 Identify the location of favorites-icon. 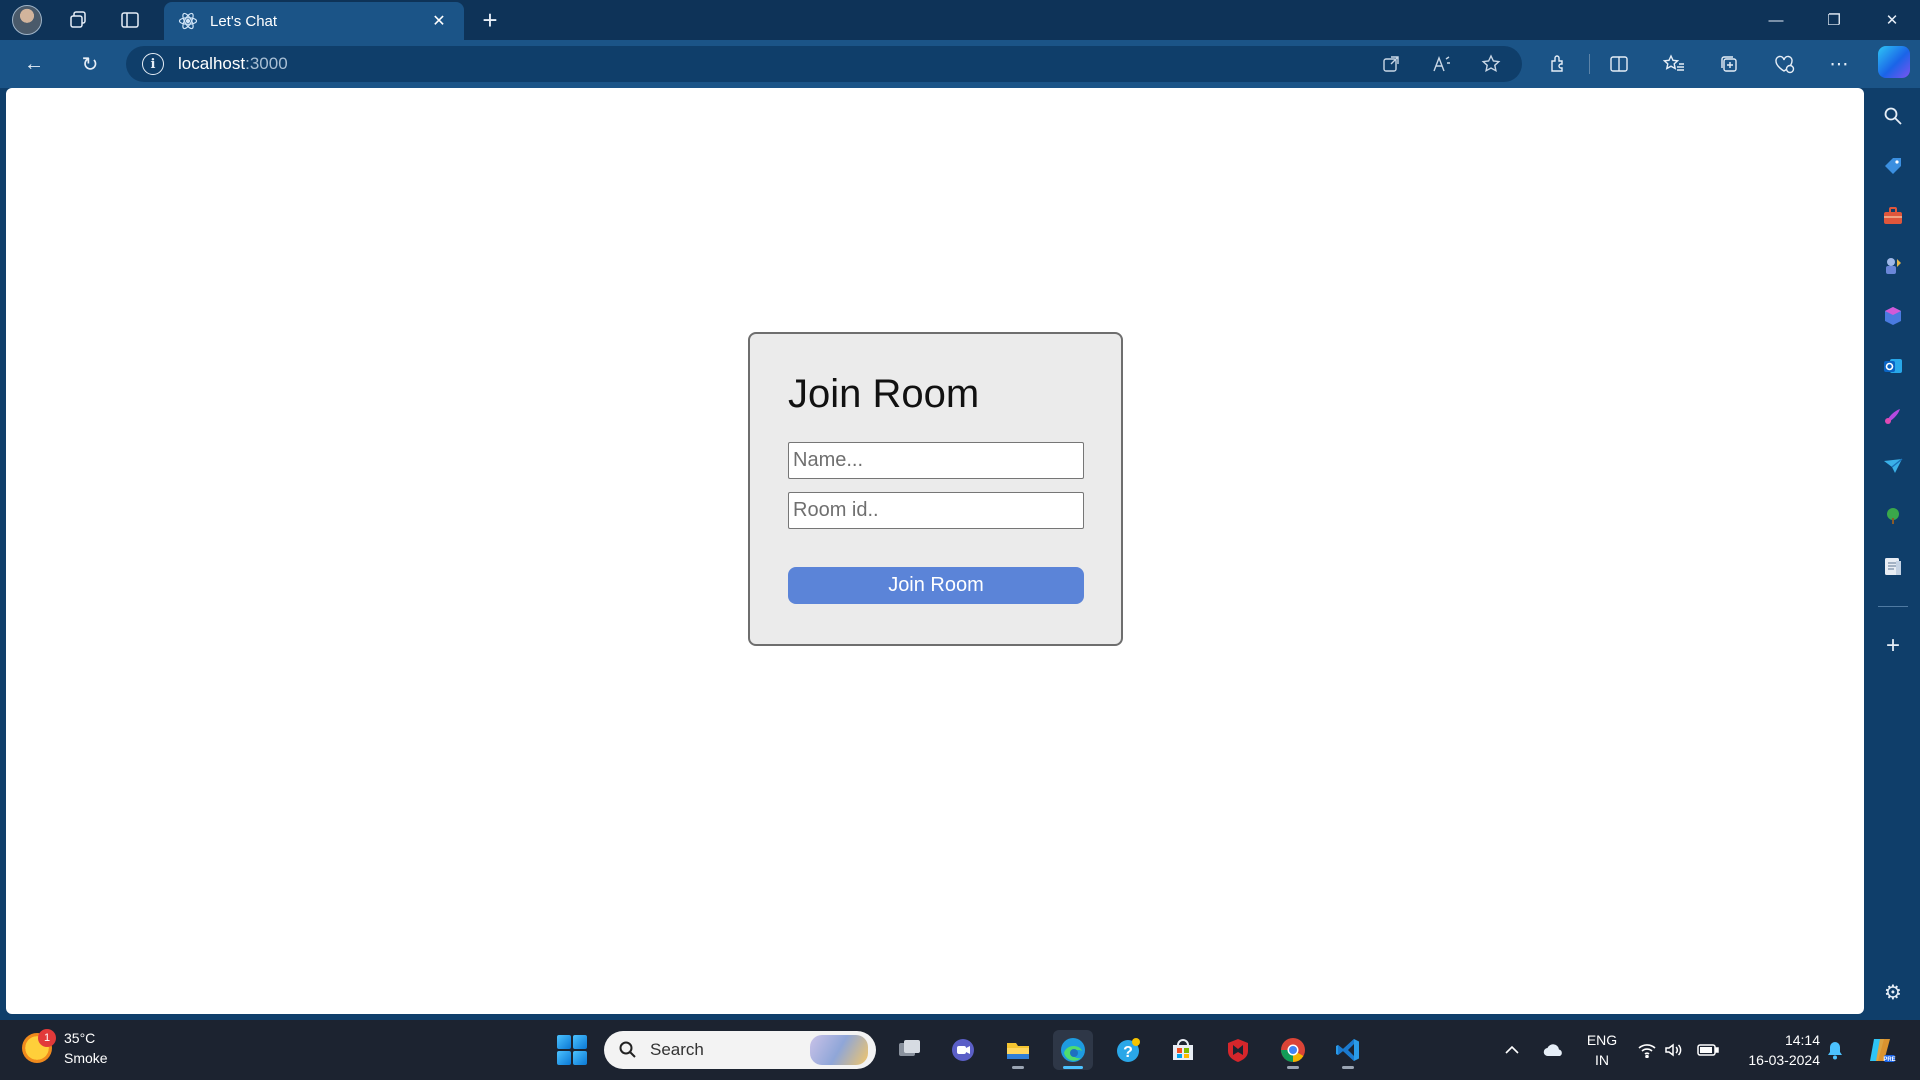
(1674, 64).